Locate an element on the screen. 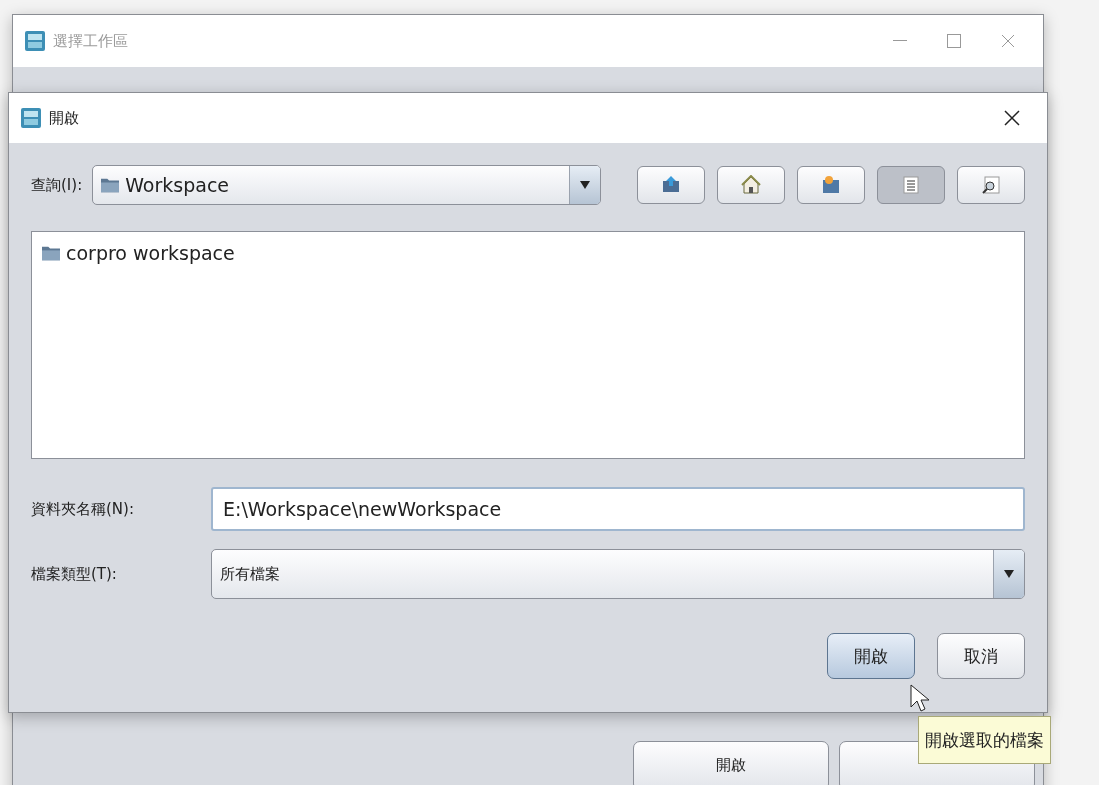  folder-name-label: 資料夾名稱(N): is located at coordinates (83, 509).